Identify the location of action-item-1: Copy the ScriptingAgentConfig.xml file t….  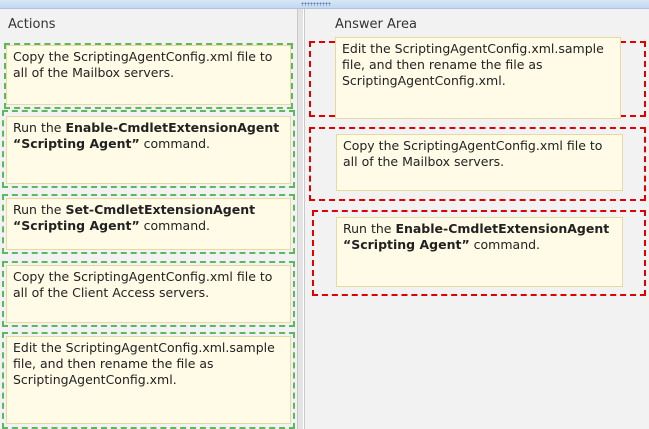
(148, 75).